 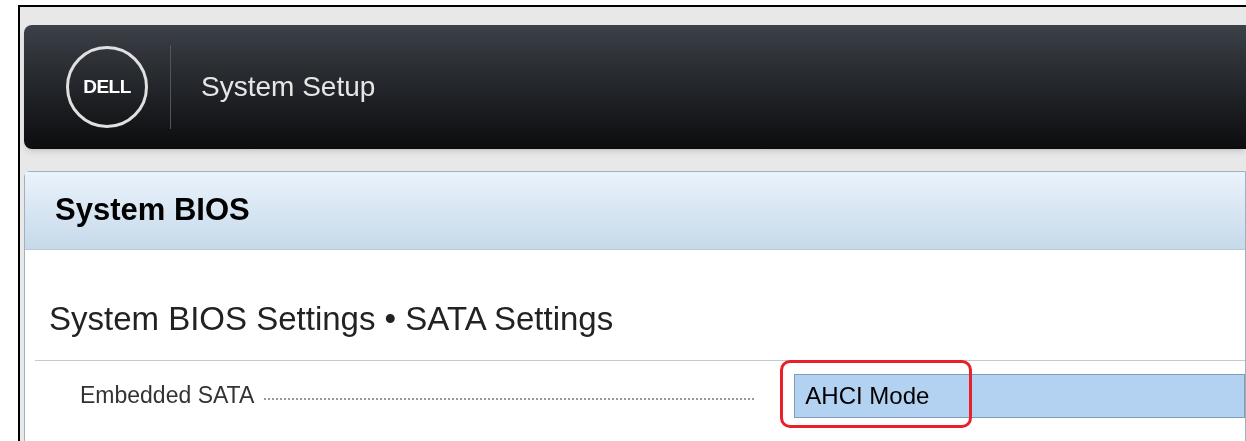 I want to click on setting-label: Embedded SATA, so click(x=167, y=396).